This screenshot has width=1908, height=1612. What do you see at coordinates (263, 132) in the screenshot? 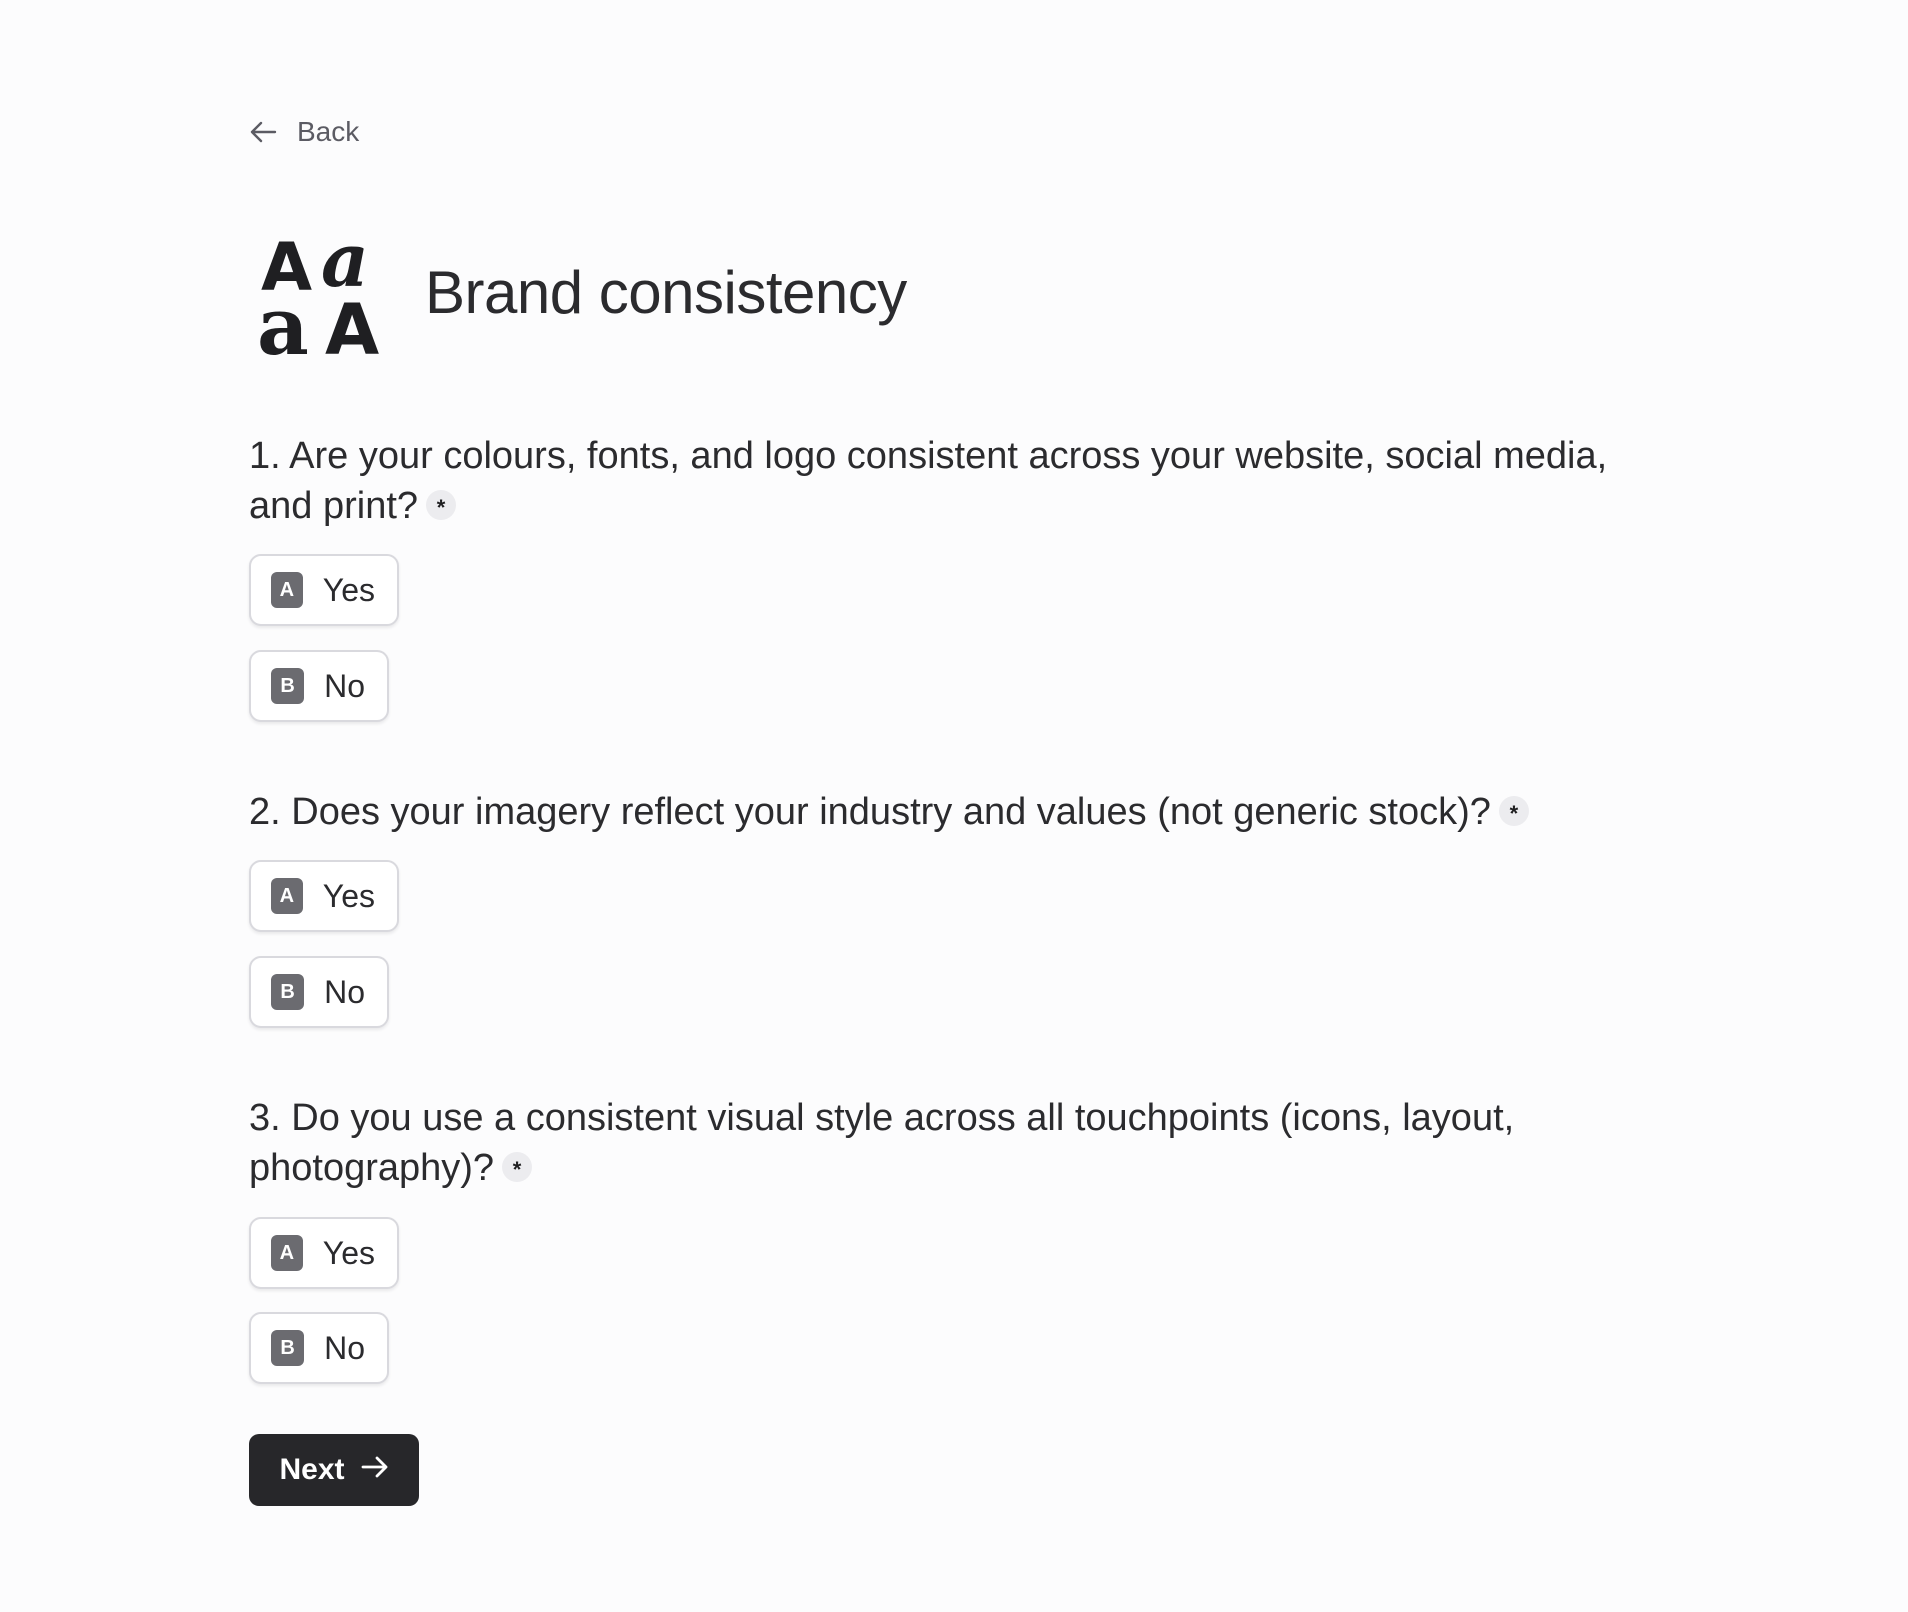
I see `arrow-left-icon` at bounding box center [263, 132].